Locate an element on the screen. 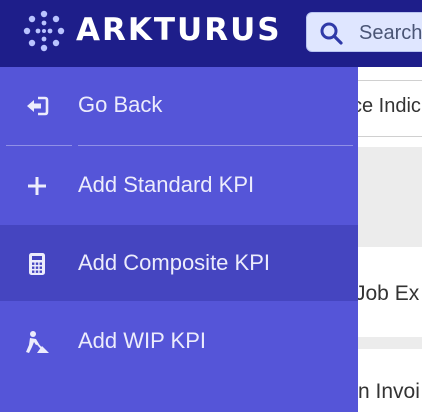  kpi-card-title-fragment: Job Ex is located at coordinates (387, 293).